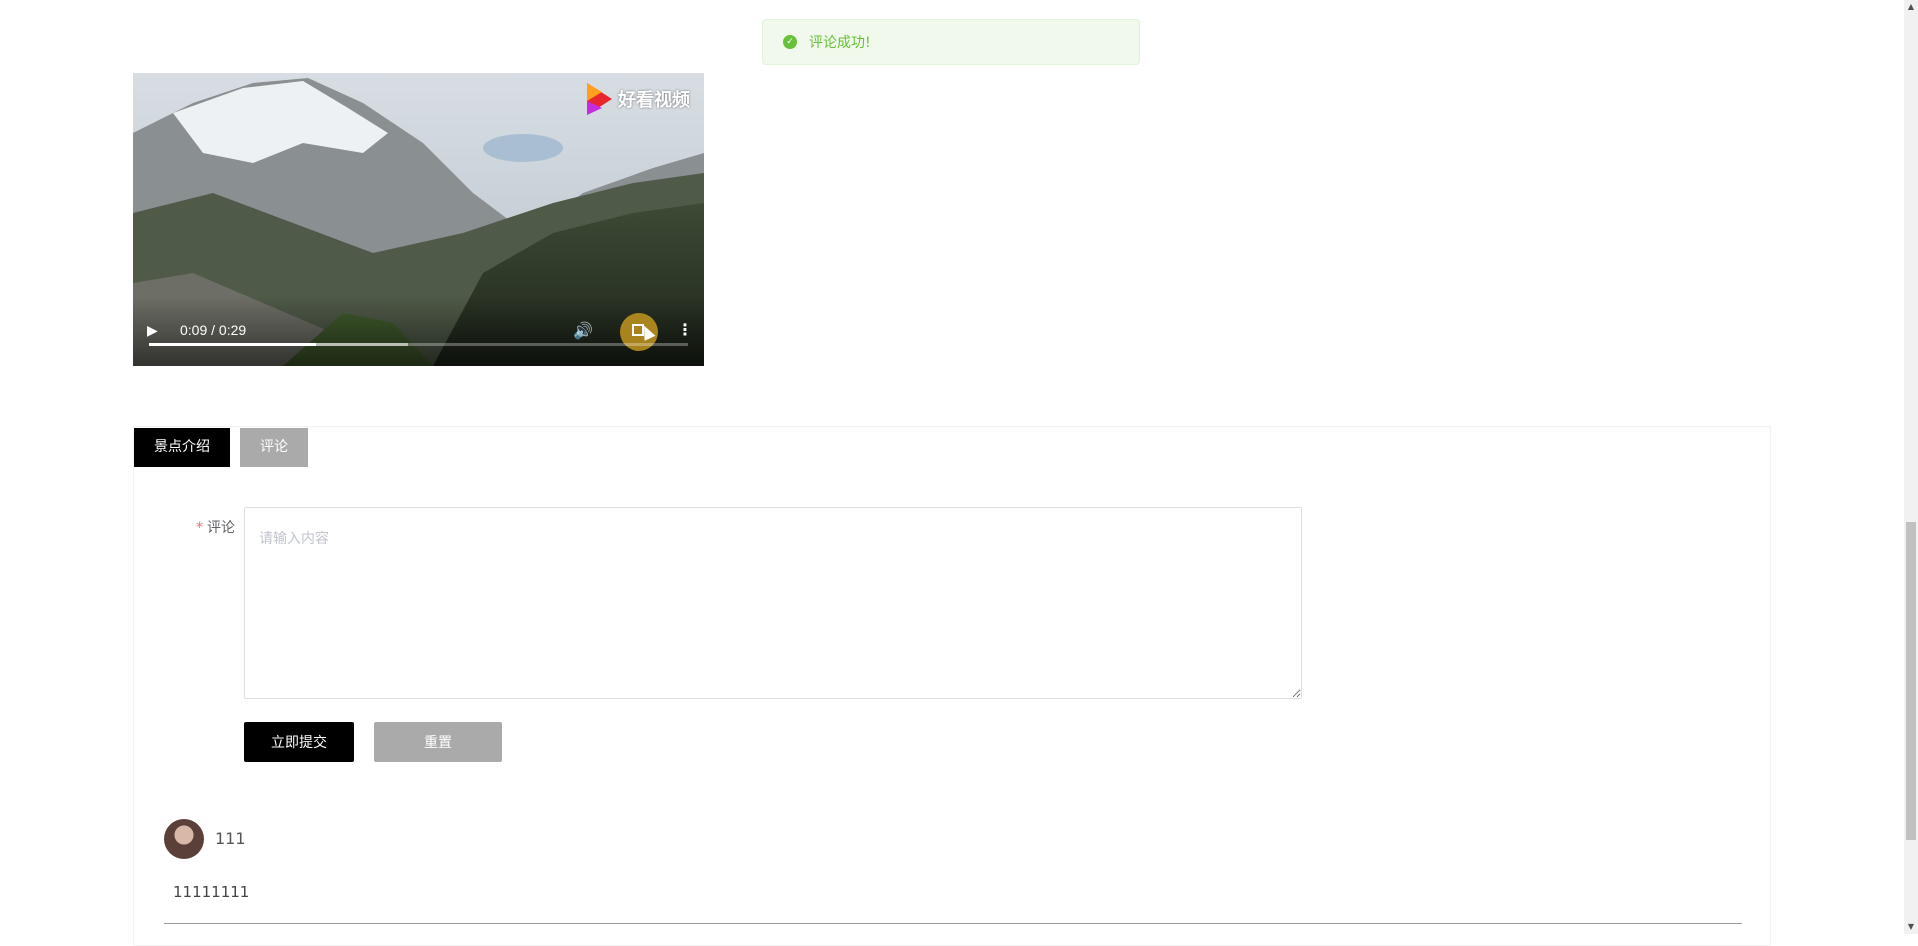 The image size is (1918, 946). I want to click on comment-label: * 评论, so click(215, 527).